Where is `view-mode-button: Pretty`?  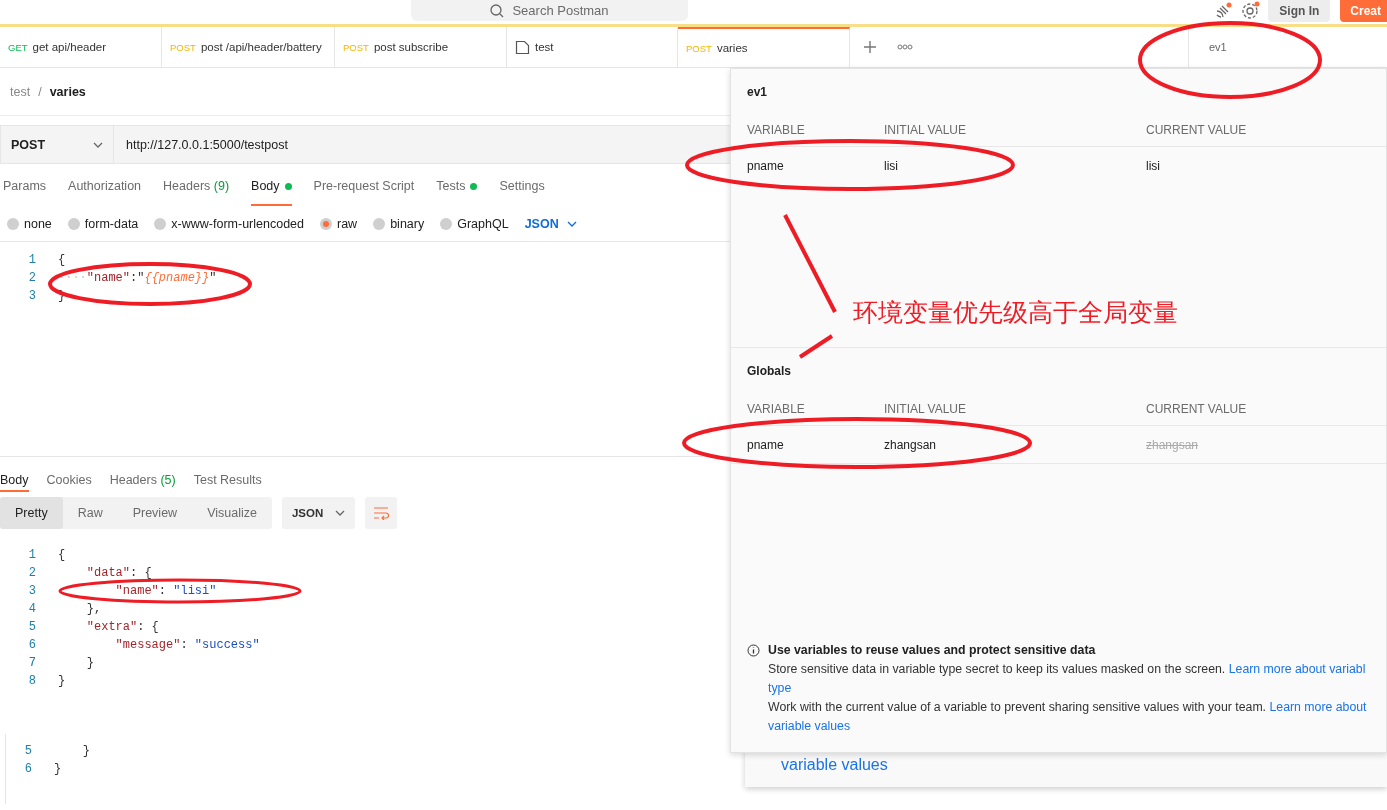 view-mode-button: Pretty is located at coordinates (31, 513).